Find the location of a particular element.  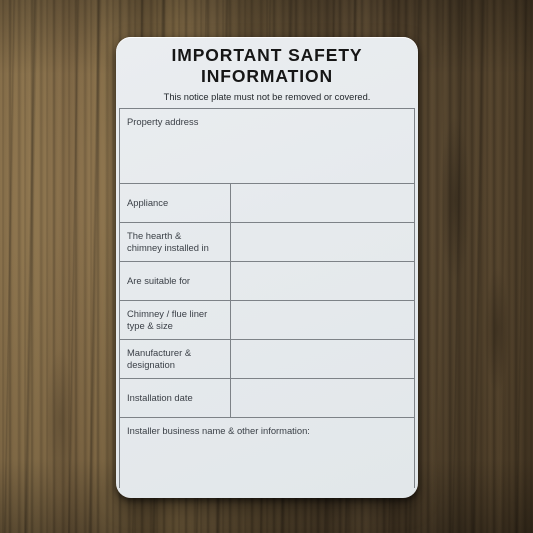

page-title-line-1: IMPORTANT SAFETY is located at coordinates (267, 55).